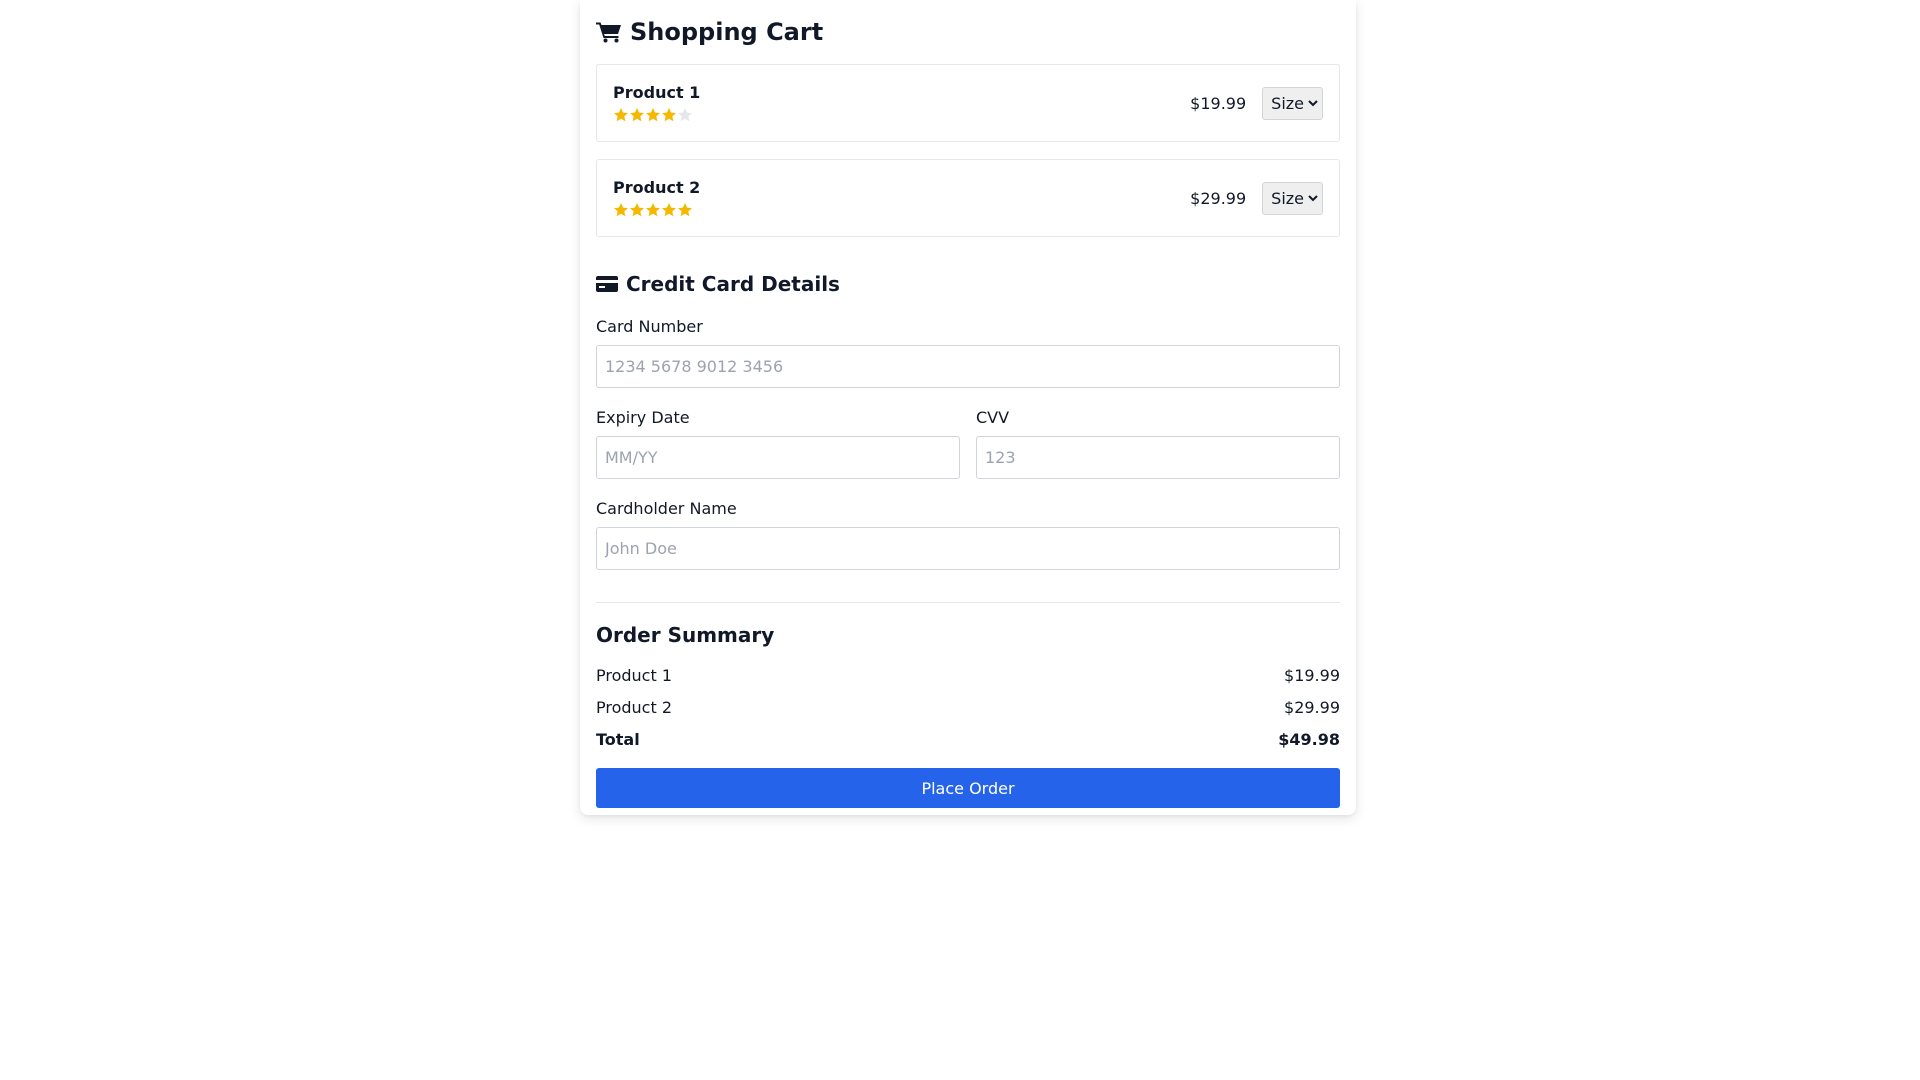 Image resolution: width=1920 pixels, height=1080 pixels. I want to click on shopping-cart-icon, so click(608, 32).